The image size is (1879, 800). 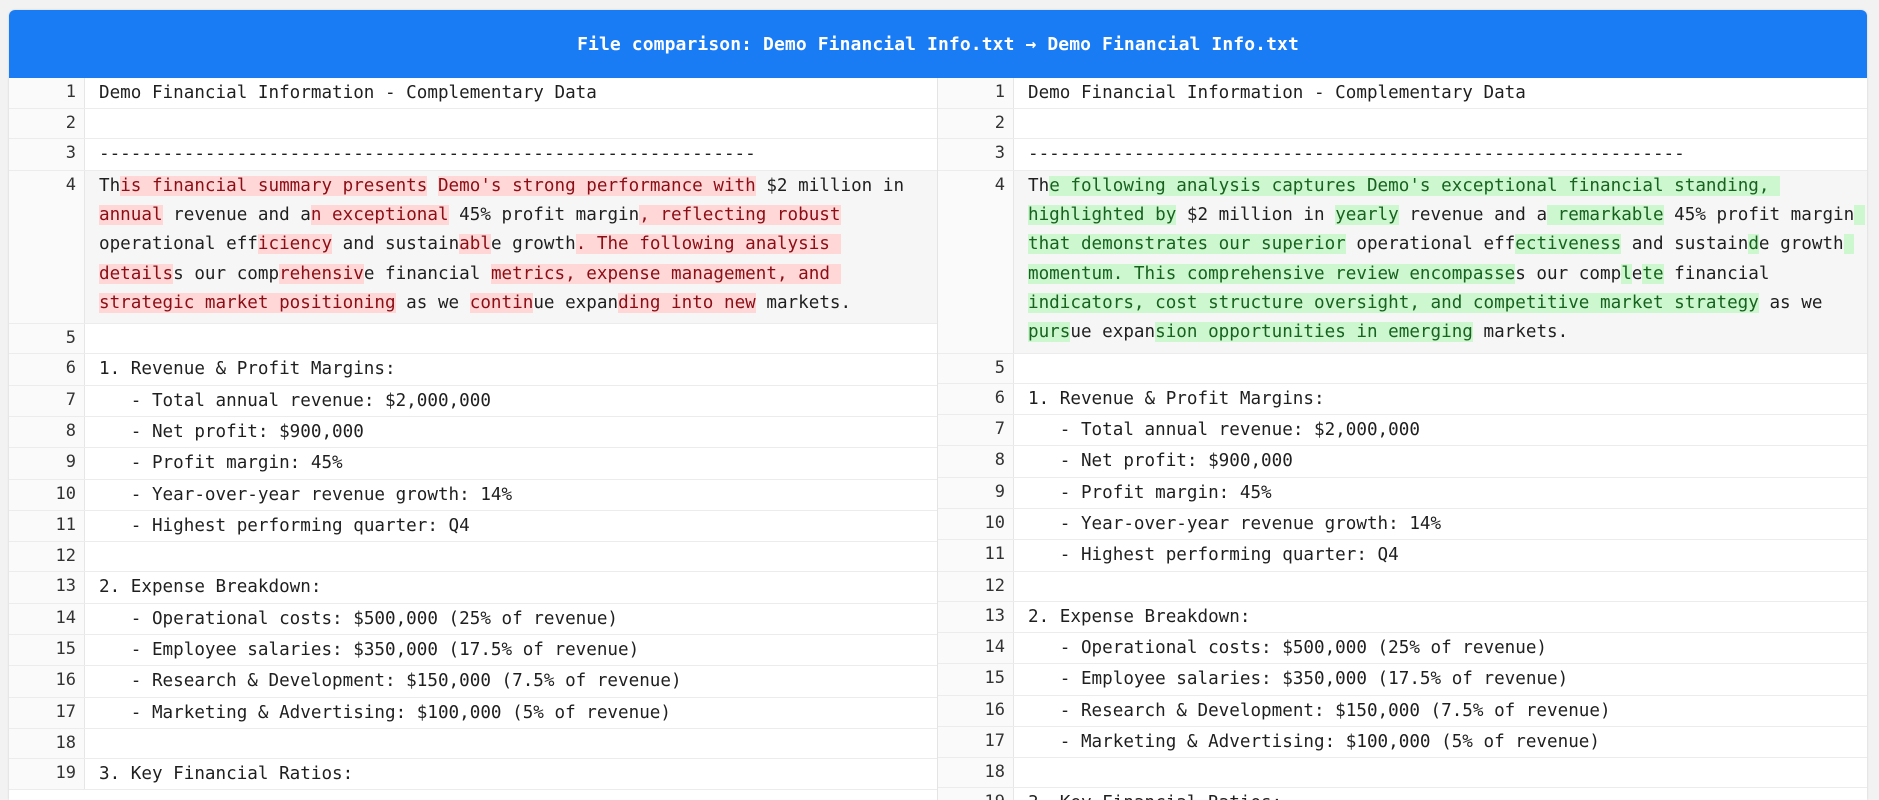 I want to click on unchanged-text: e financial, so click(x=427, y=273).